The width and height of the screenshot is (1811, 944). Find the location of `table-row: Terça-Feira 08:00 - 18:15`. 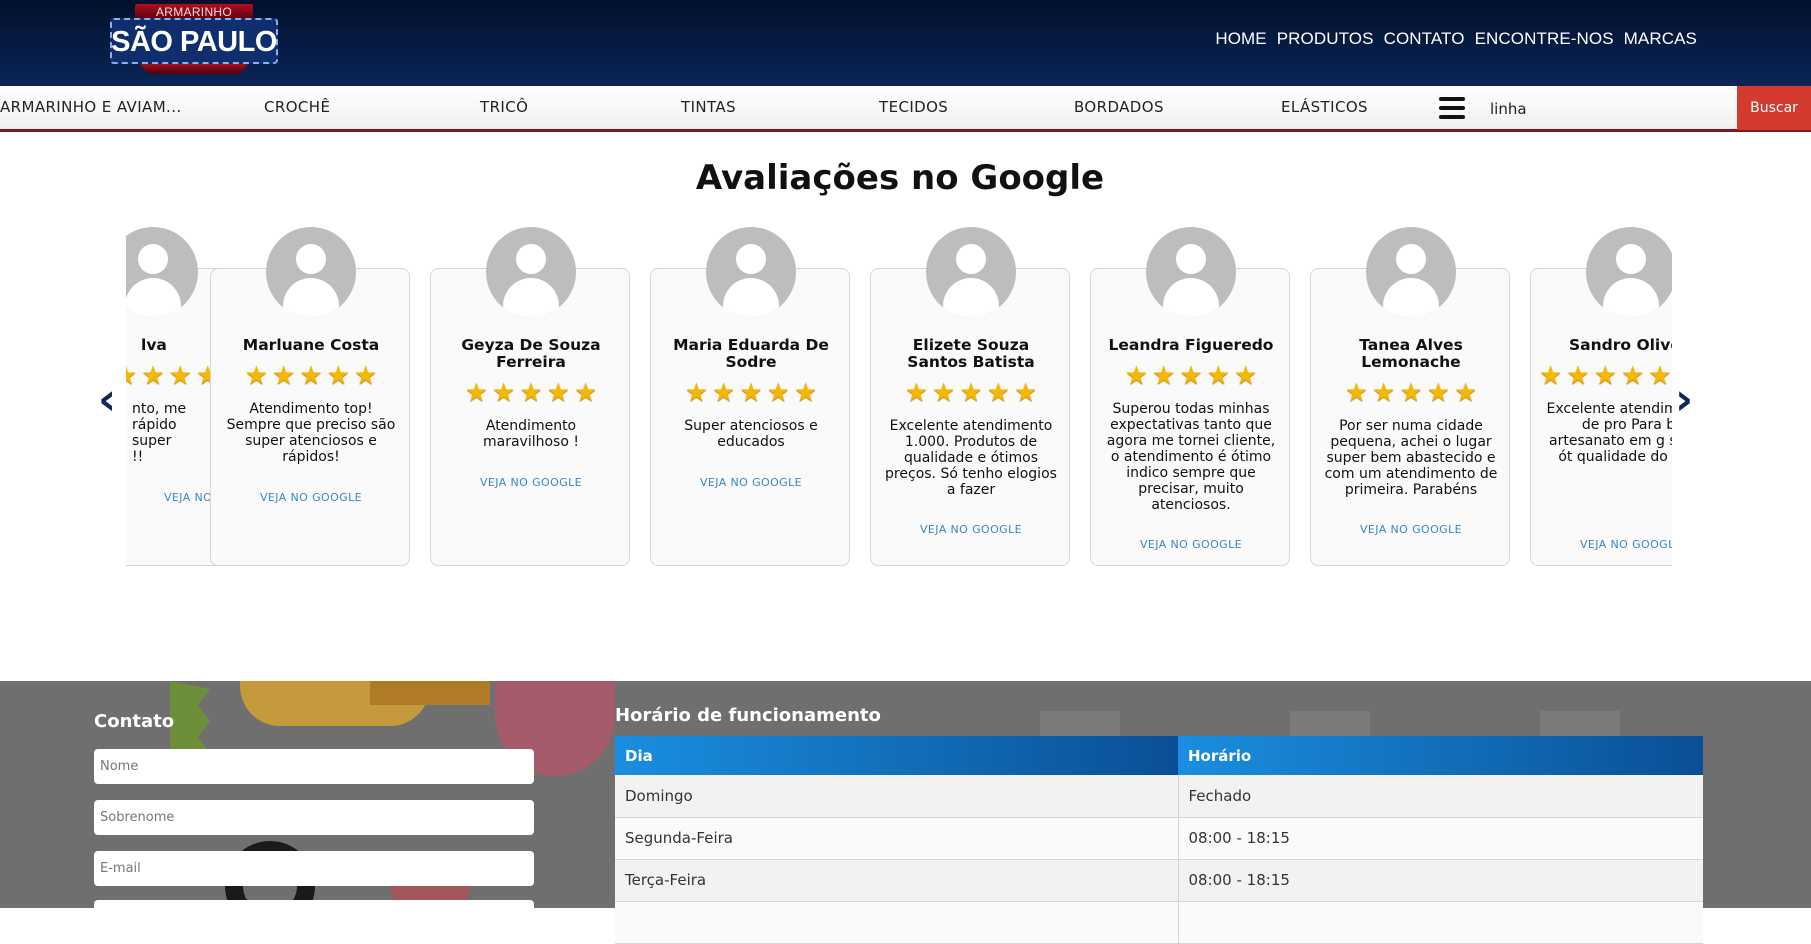

table-row: Terça-Feira 08:00 - 18:15 is located at coordinates (1159, 880).